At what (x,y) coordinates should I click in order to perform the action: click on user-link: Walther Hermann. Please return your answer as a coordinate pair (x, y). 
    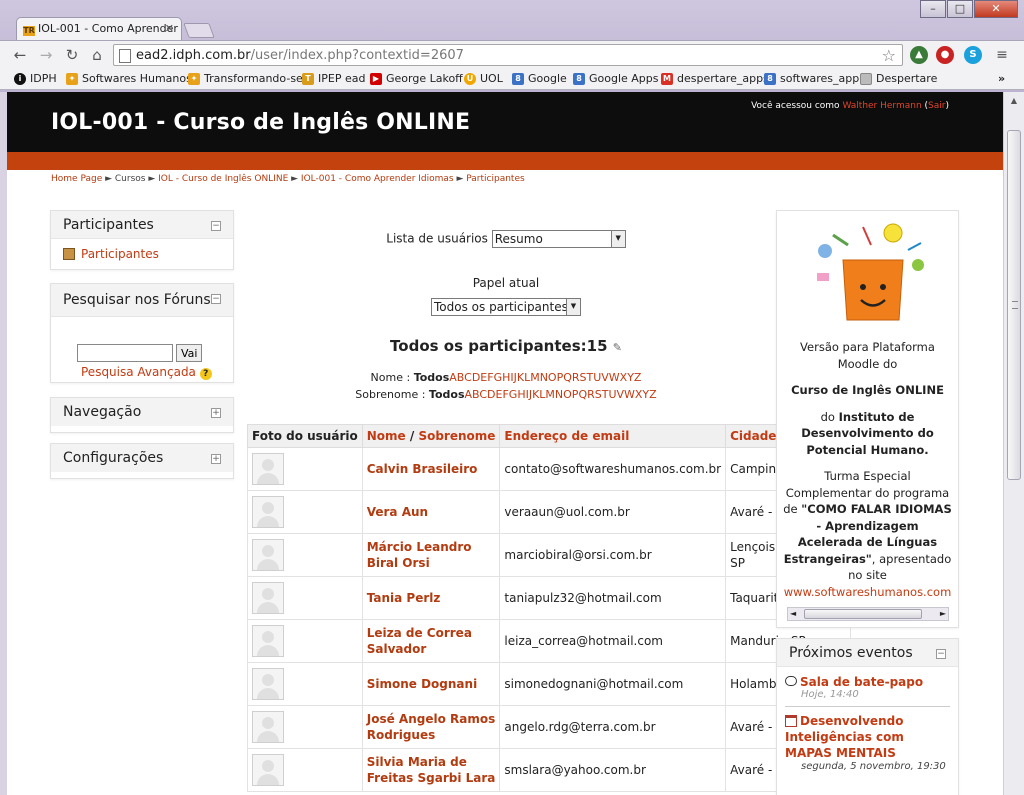
    Looking at the image, I should click on (881, 106).